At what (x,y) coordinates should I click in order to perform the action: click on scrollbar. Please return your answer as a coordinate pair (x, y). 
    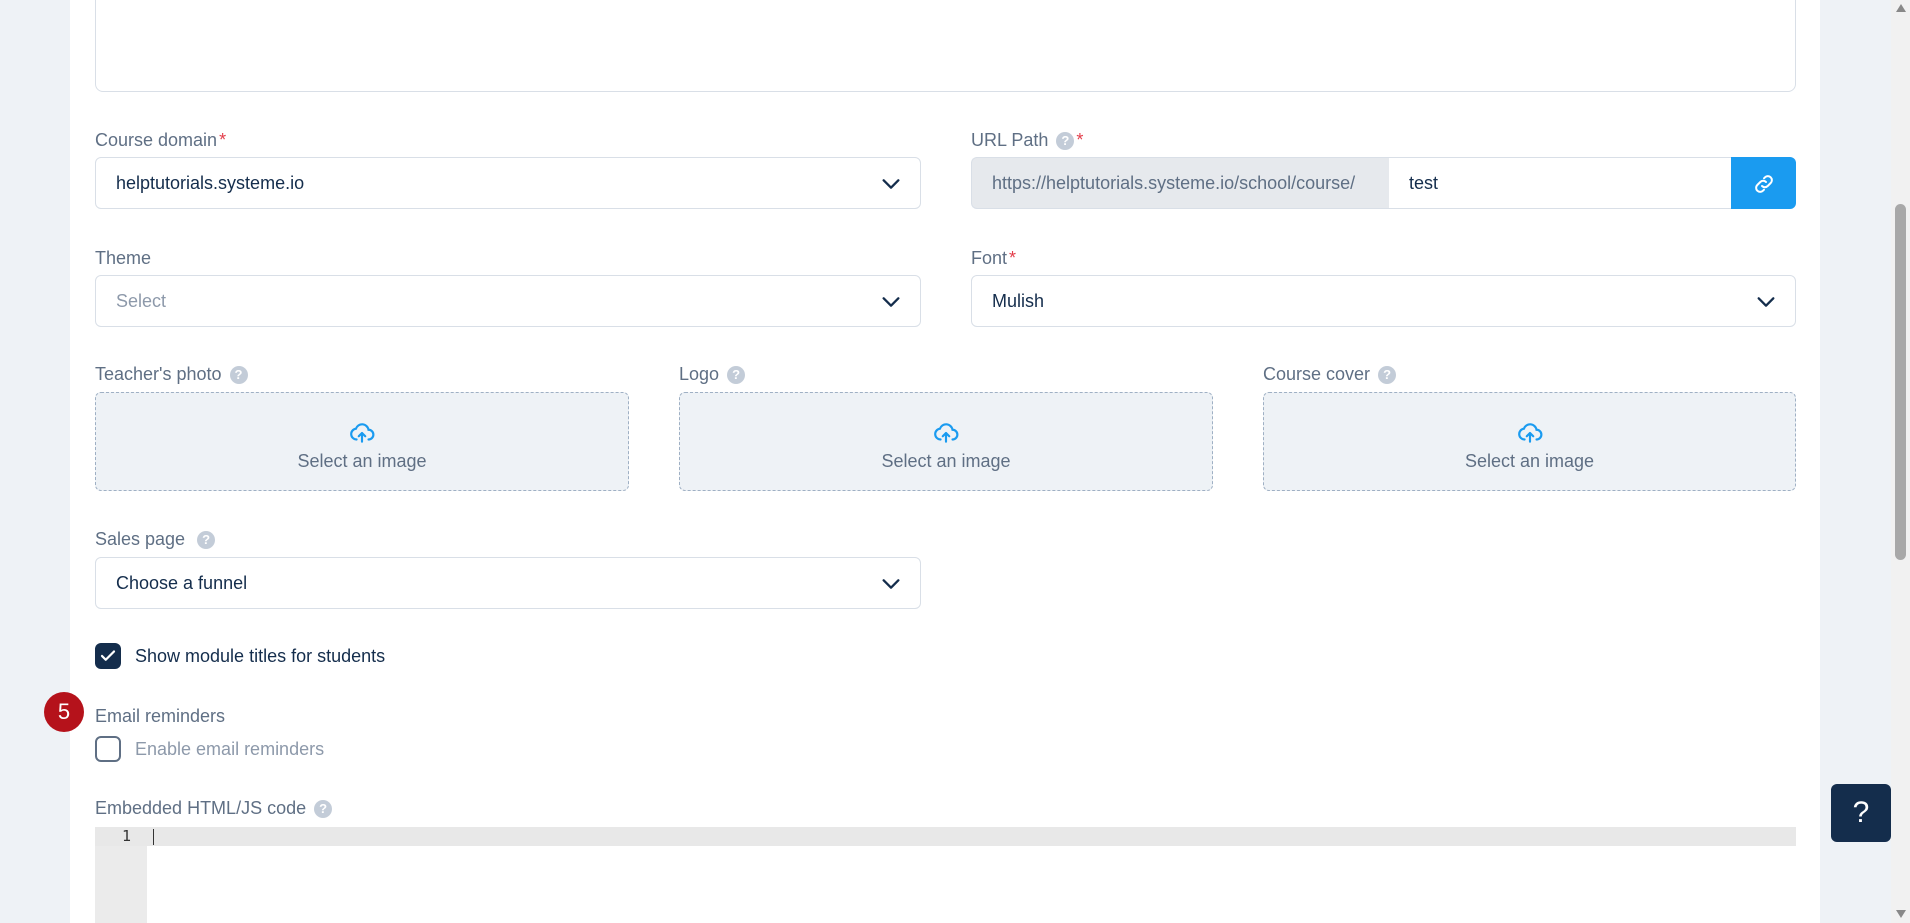
    Looking at the image, I should click on (1900, 461).